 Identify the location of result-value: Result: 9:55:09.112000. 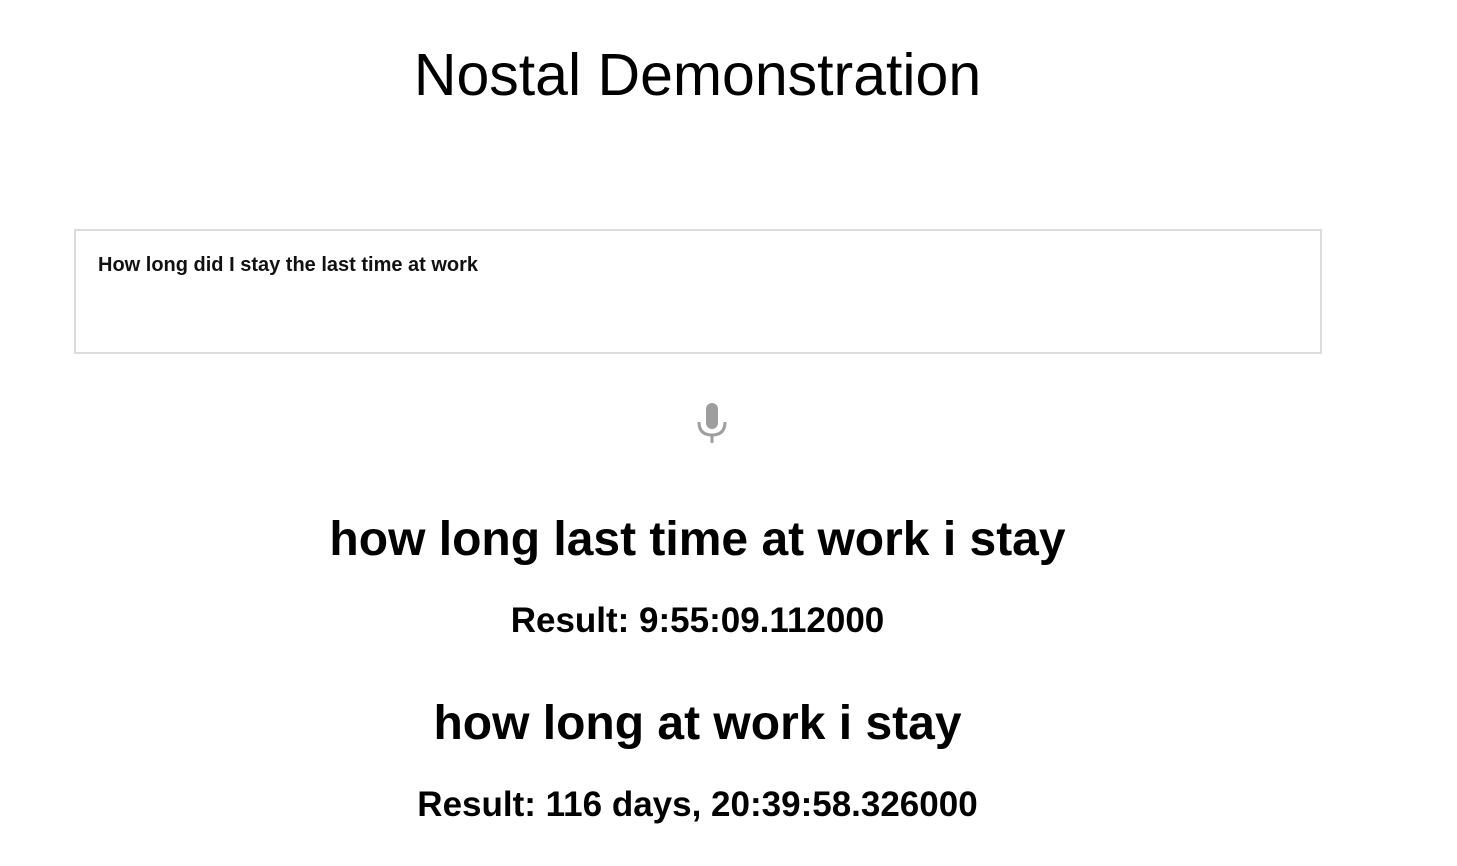
(697, 620).